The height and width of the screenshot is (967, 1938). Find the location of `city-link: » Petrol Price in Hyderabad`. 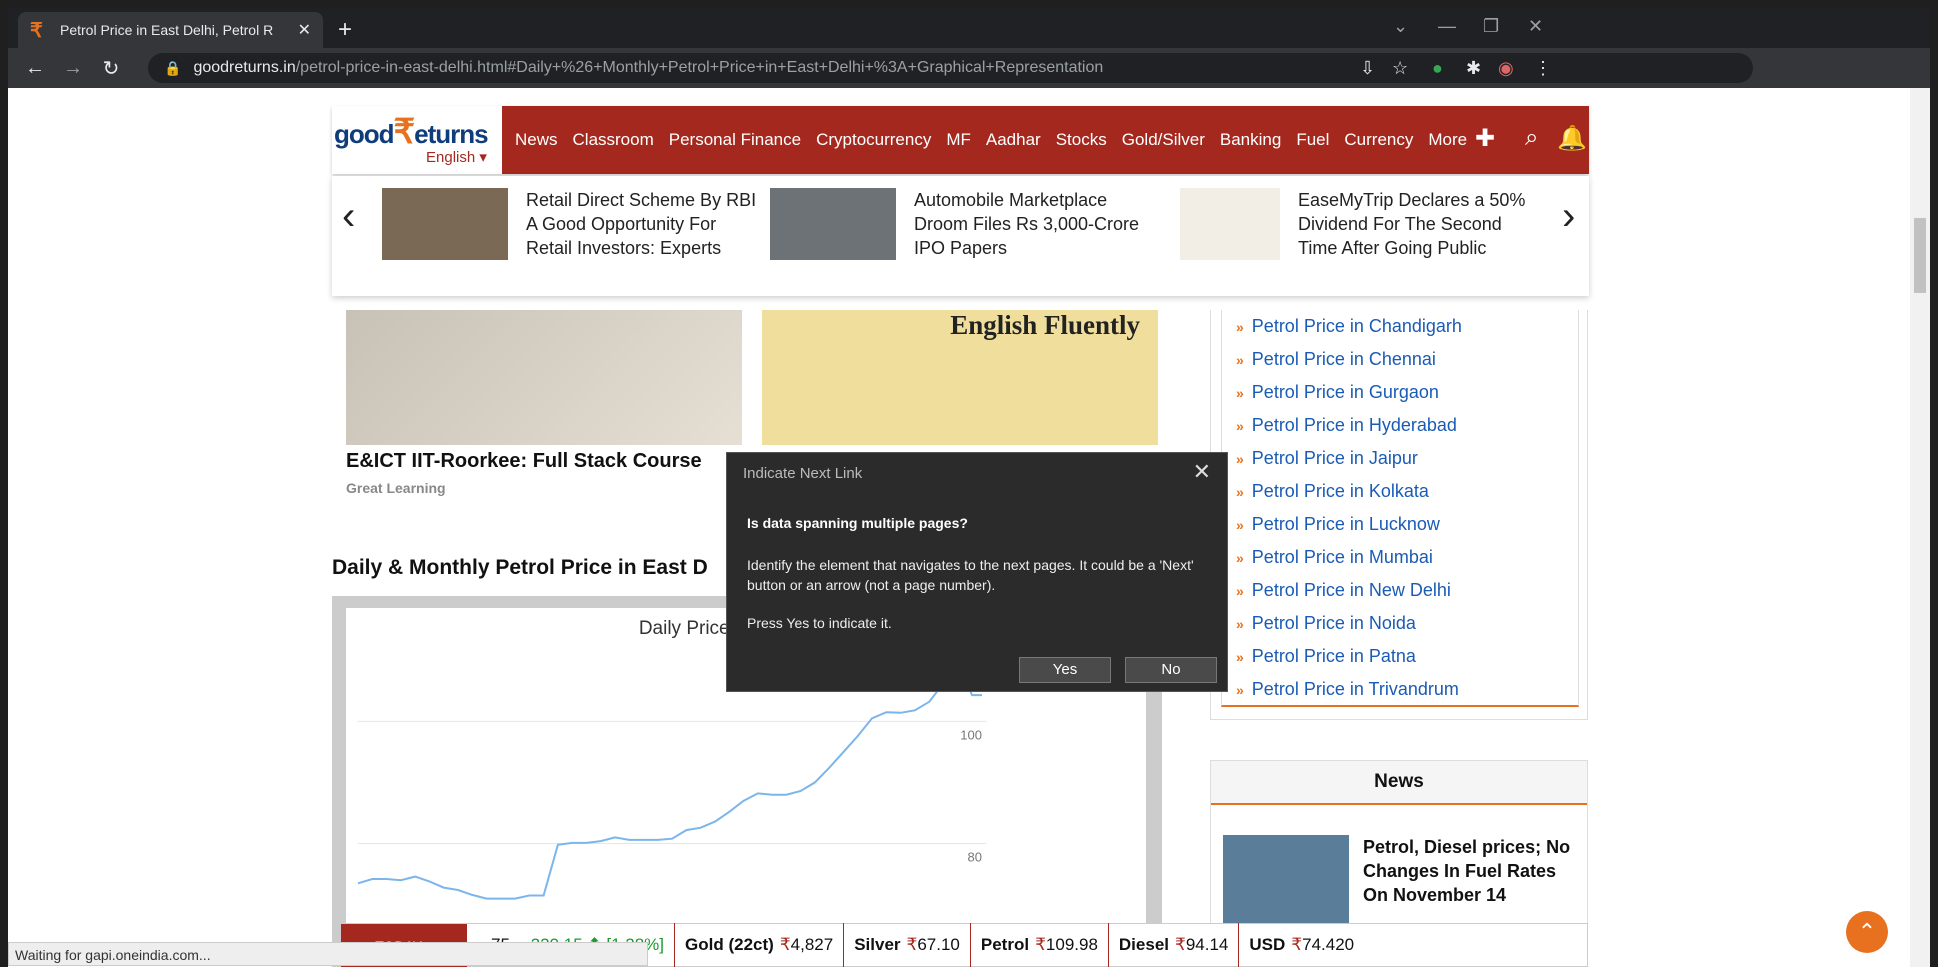

city-link: » Petrol Price in Hyderabad is located at coordinates (1400, 425).